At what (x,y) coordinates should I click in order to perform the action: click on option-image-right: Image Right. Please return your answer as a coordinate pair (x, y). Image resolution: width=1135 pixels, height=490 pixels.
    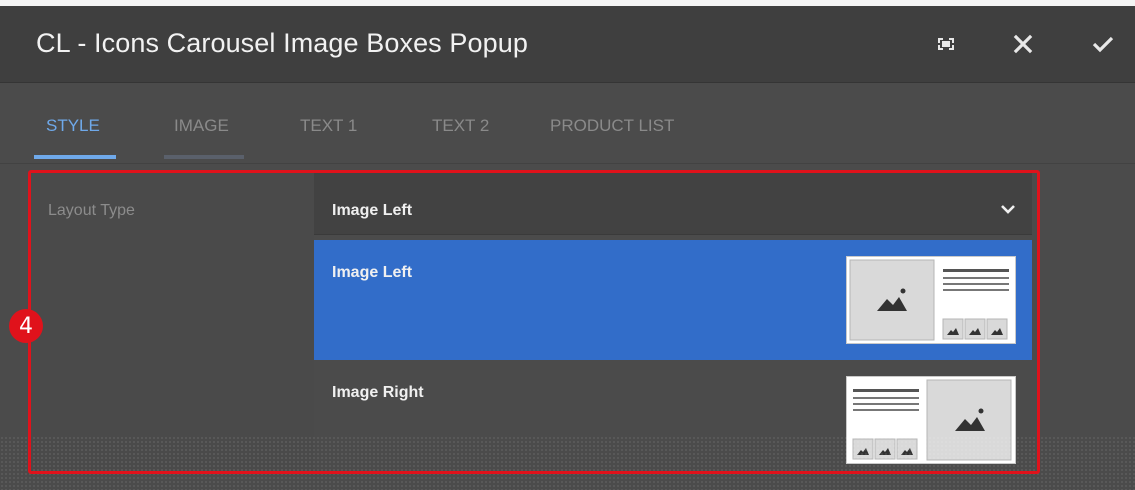
    Looking at the image, I should click on (673, 417).